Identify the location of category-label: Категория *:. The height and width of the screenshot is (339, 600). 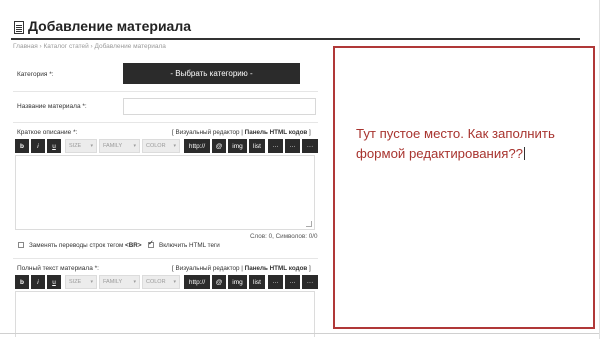
(35, 74).